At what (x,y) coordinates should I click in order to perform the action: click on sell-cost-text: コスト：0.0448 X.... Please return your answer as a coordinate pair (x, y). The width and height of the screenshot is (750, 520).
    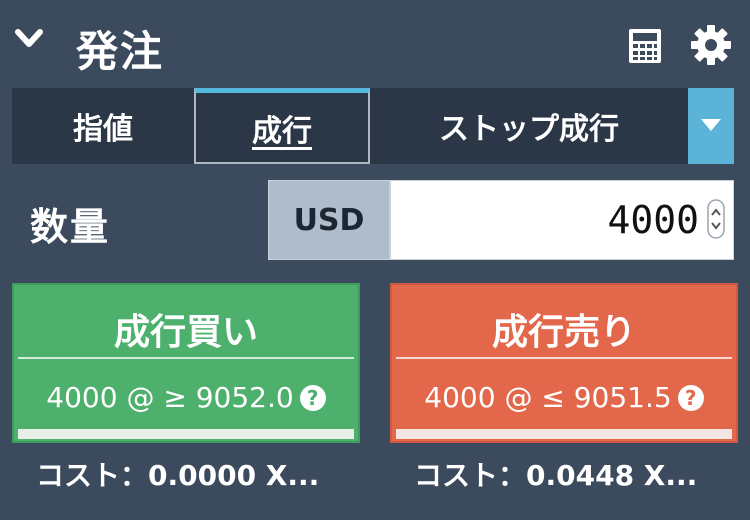
    Looking at the image, I should click on (556, 475).